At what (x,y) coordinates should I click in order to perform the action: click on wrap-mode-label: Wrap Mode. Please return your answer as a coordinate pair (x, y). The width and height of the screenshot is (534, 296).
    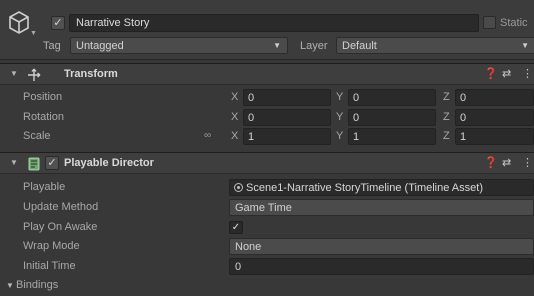
    Looking at the image, I should click on (51, 246).